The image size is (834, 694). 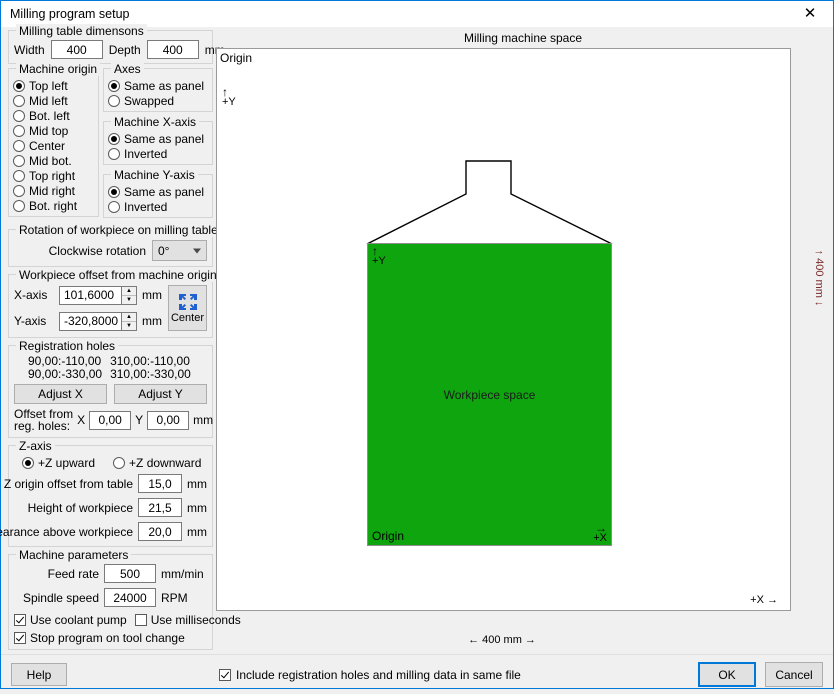 I want to click on radio-axes-swapped: Swapped, so click(x=158, y=100).